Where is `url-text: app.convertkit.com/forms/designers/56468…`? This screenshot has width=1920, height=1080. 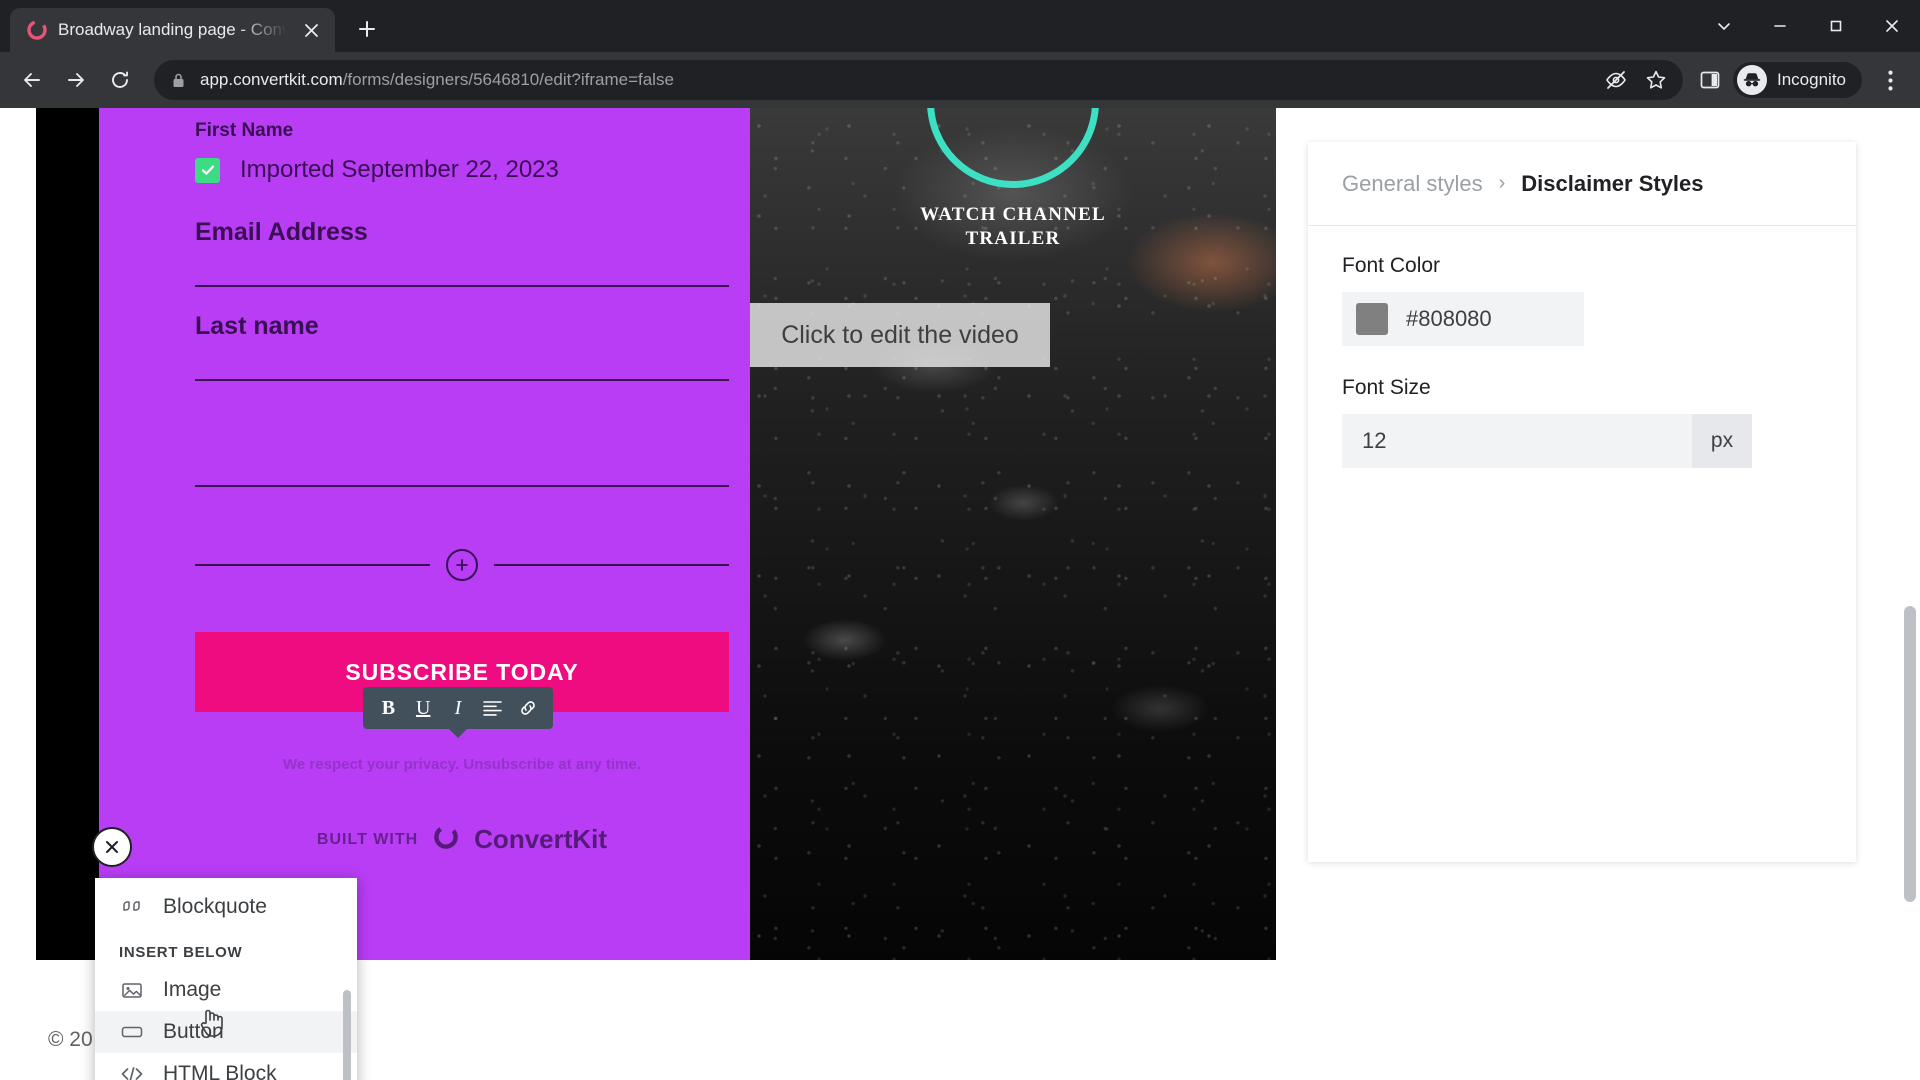
url-text: app.convertkit.com/forms/designers/56468… is located at coordinates (437, 80).